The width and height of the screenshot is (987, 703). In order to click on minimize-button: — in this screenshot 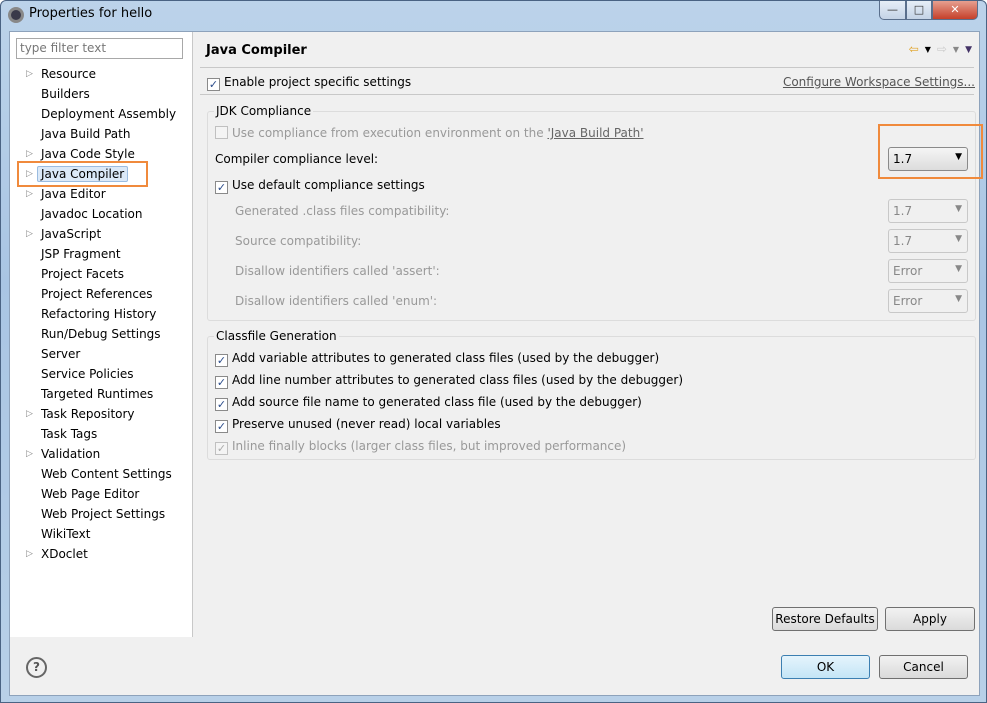, I will do `click(892, 10)`.